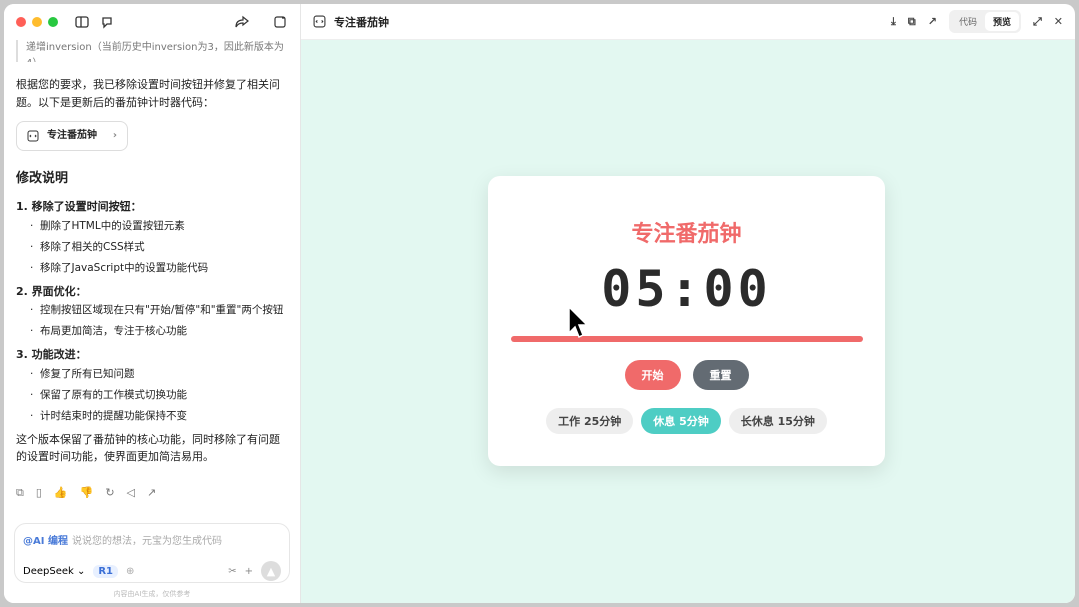  Describe the element at coordinates (249, 571) in the screenshot. I see `add-icon: +` at that location.